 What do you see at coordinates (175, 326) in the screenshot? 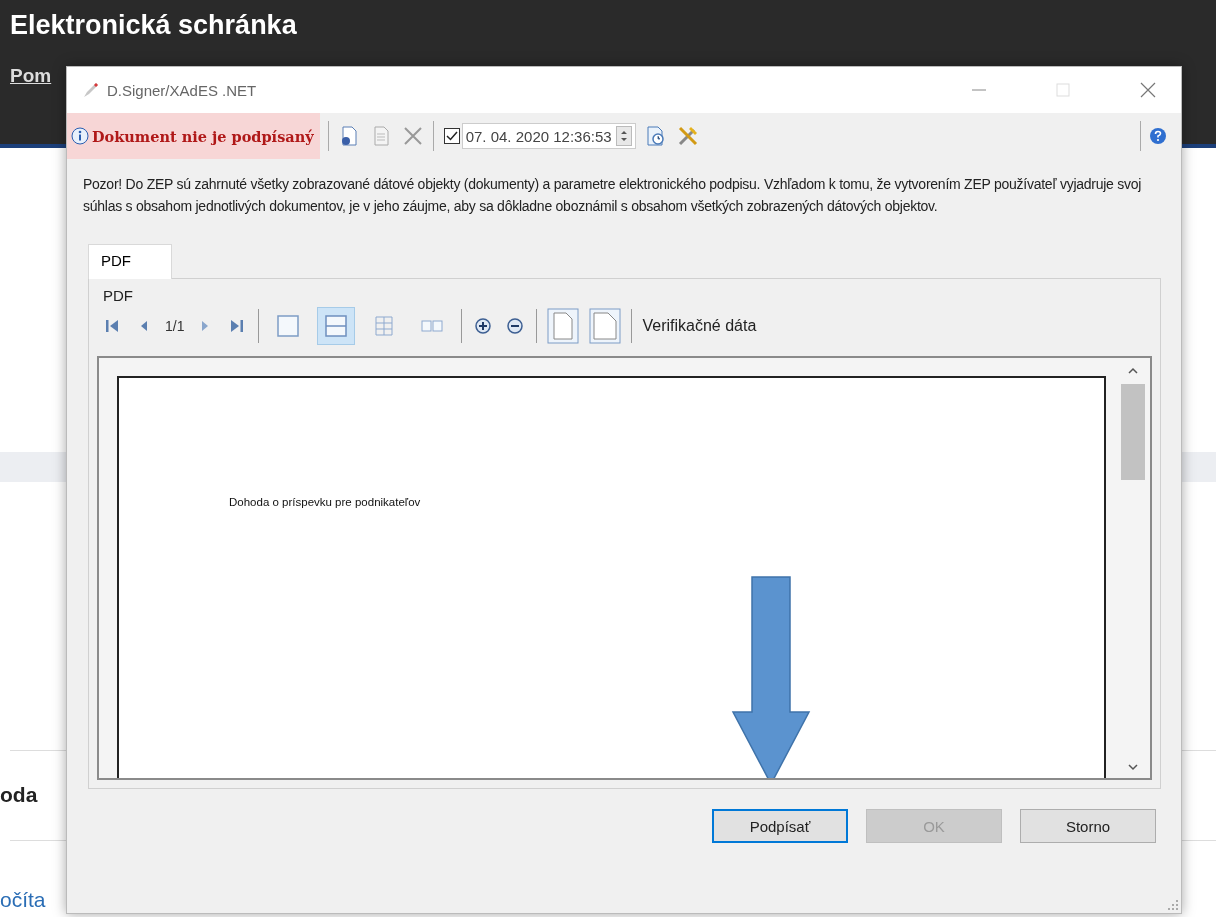
I see `page-counter: 1/1` at bounding box center [175, 326].